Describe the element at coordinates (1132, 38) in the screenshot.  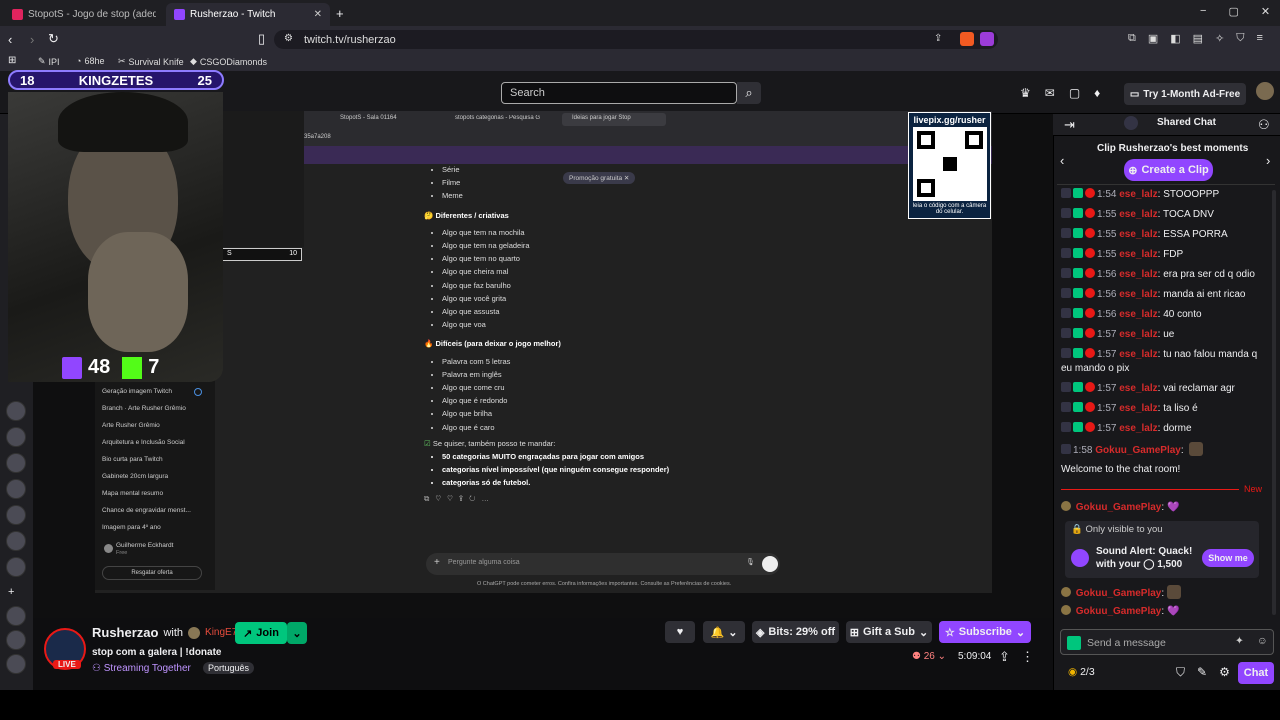
I see `extensions-icon: ⧉` at that location.